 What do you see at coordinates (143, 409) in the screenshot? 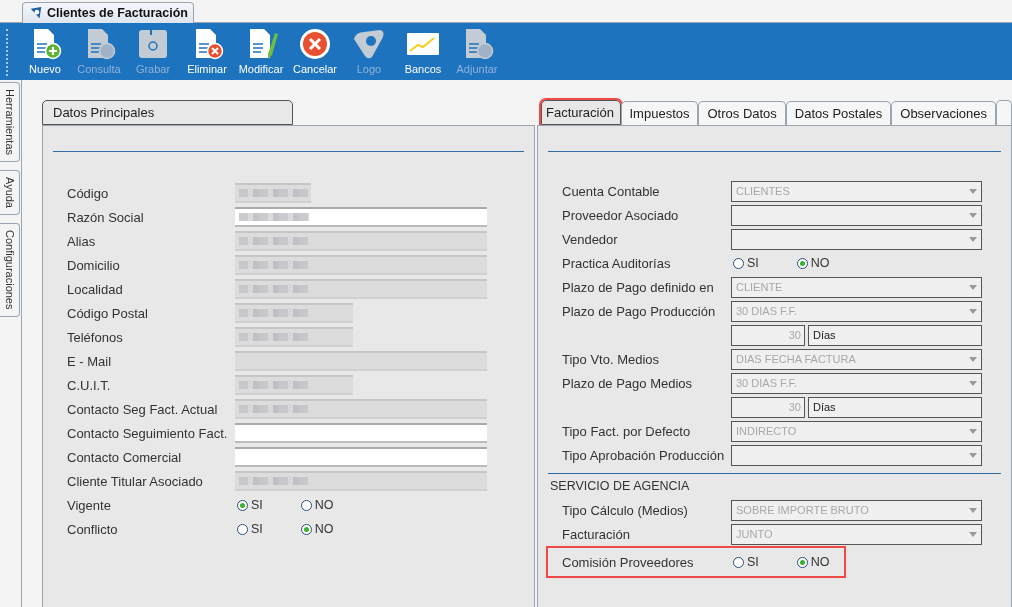
I see `field-label: Contacto Seg Fact. Actual` at bounding box center [143, 409].